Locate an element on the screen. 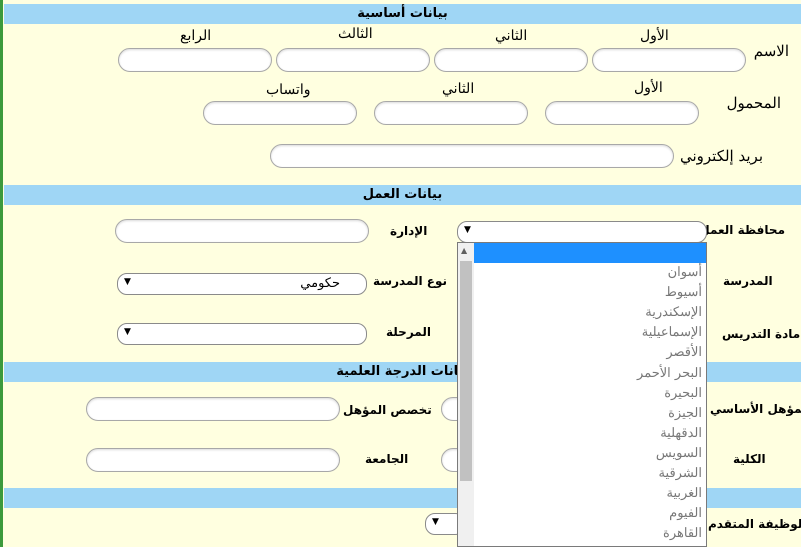 The width and height of the screenshot is (801, 547). specialization-input is located at coordinates (213, 409).